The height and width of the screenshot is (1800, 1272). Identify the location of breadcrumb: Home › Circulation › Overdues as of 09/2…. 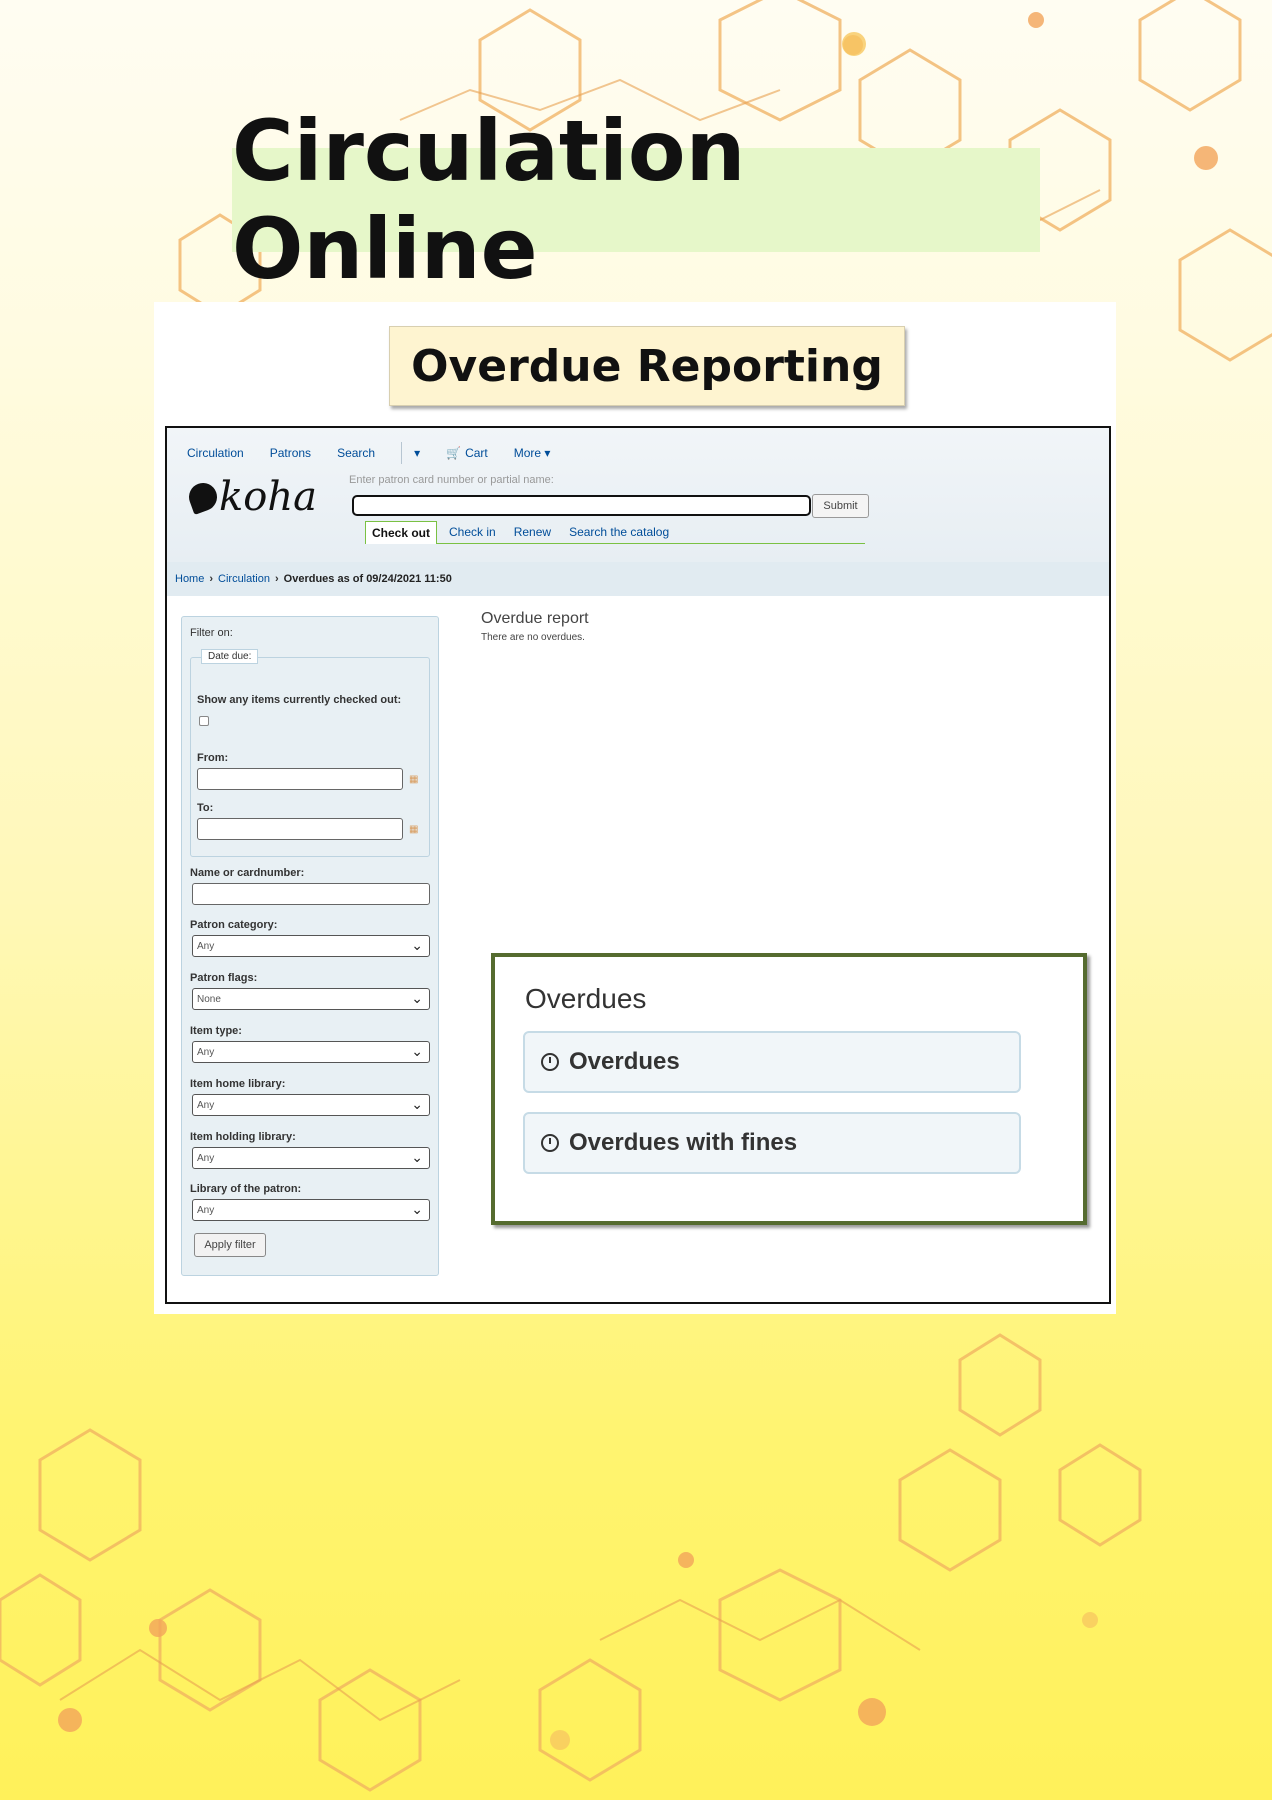
(638, 579).